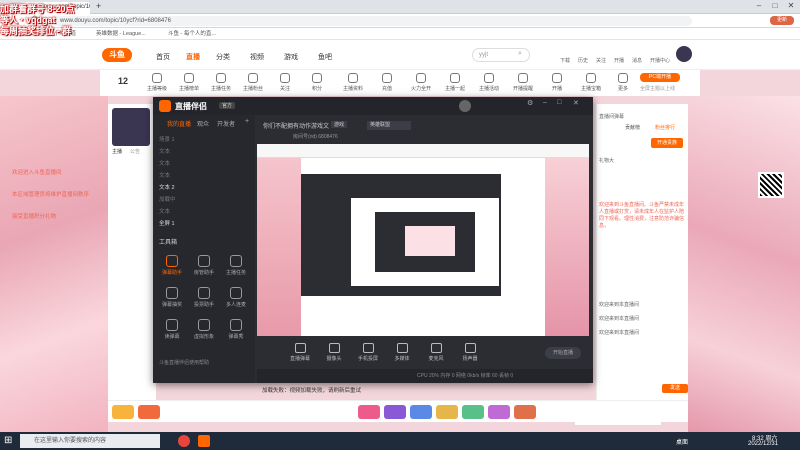 The width and height of the screenshot is (800, 450). What do you see at coordinates (226, 123) in the screenshot?
I see `tab-developer: 开发者` at bounding box center [226, 123].